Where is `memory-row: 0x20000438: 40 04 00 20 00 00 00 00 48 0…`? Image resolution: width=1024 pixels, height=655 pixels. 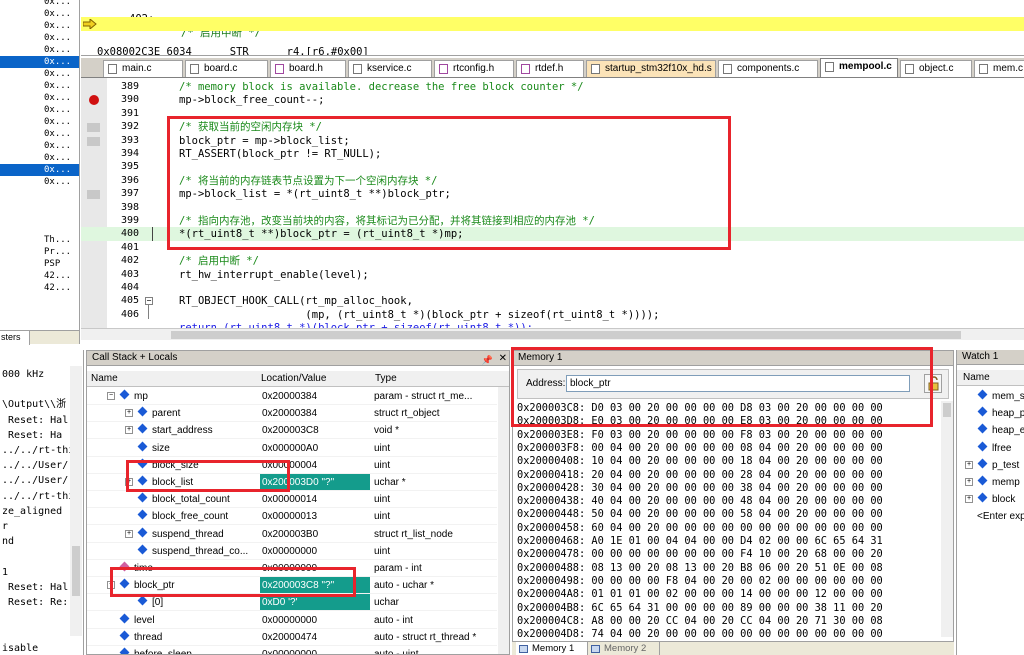
memory-row: 0x20000438: 40 04 00 20 00 00 00 00 48 0… is located at coordinates (700, 501).